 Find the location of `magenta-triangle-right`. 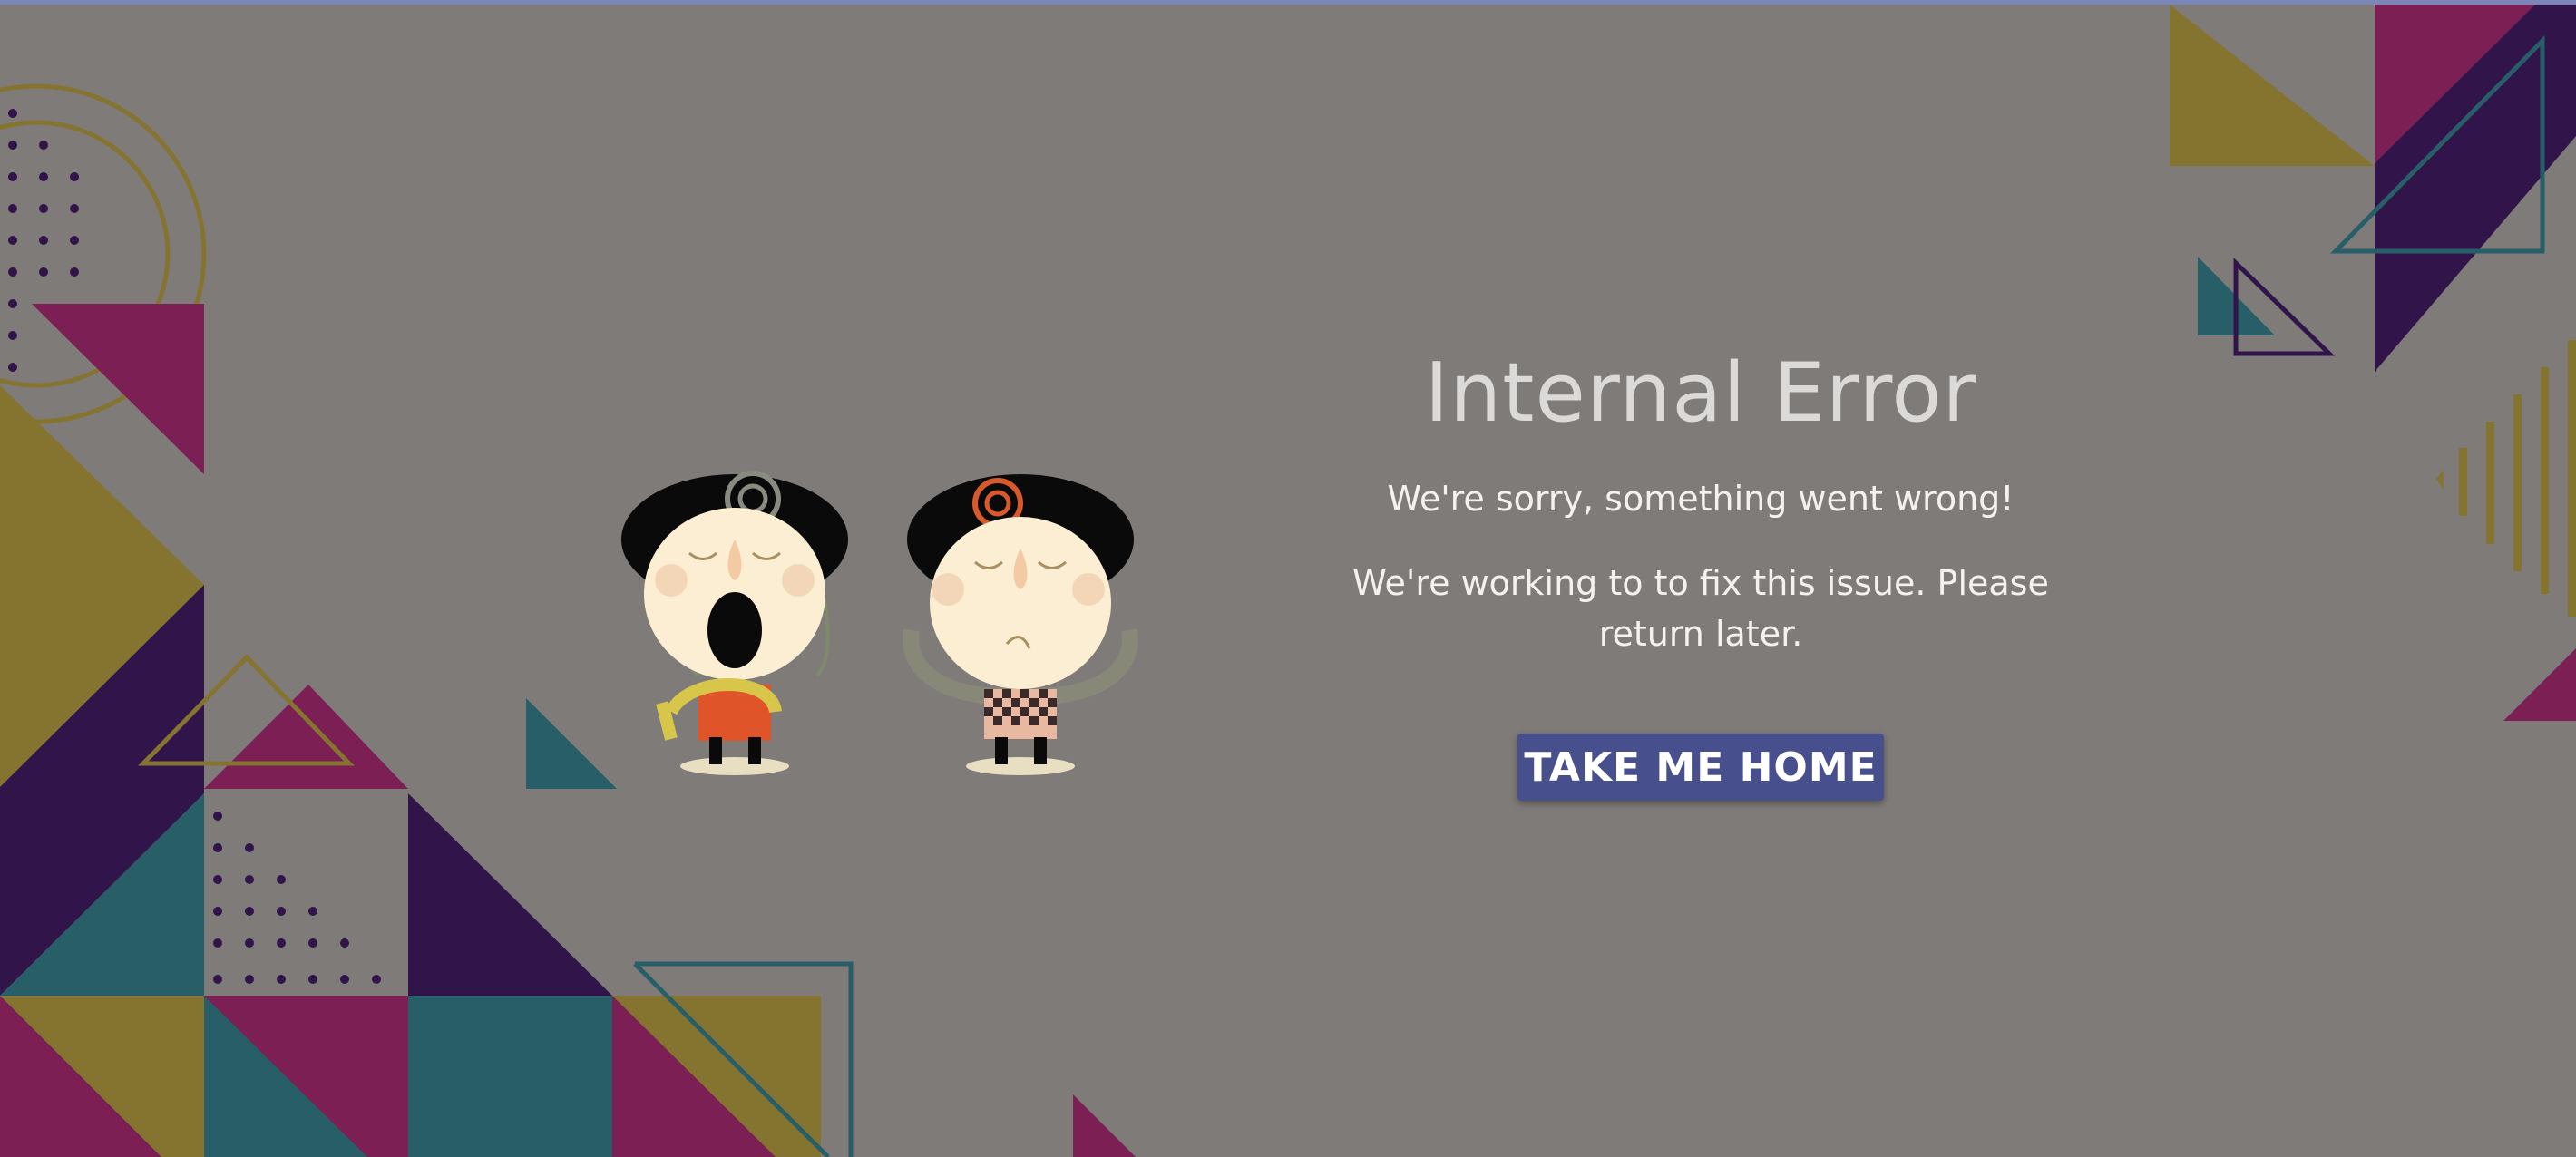

magenta-triangle-right is located at coordinates (2539, 684).